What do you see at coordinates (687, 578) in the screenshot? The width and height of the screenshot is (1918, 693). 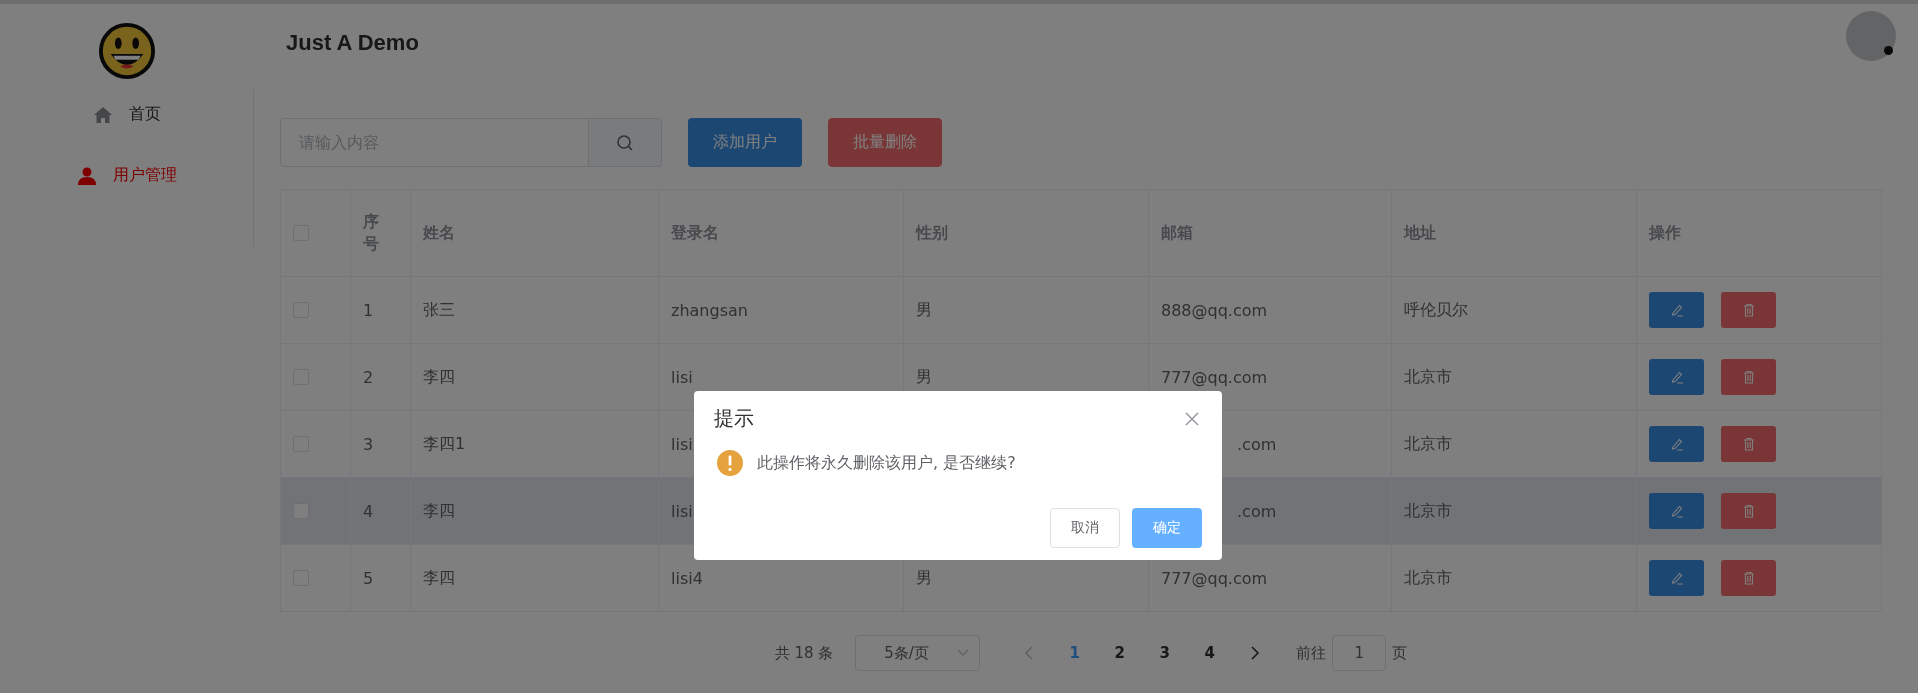 I see `table-cell: lisi4` at bounding box center [687, 578].